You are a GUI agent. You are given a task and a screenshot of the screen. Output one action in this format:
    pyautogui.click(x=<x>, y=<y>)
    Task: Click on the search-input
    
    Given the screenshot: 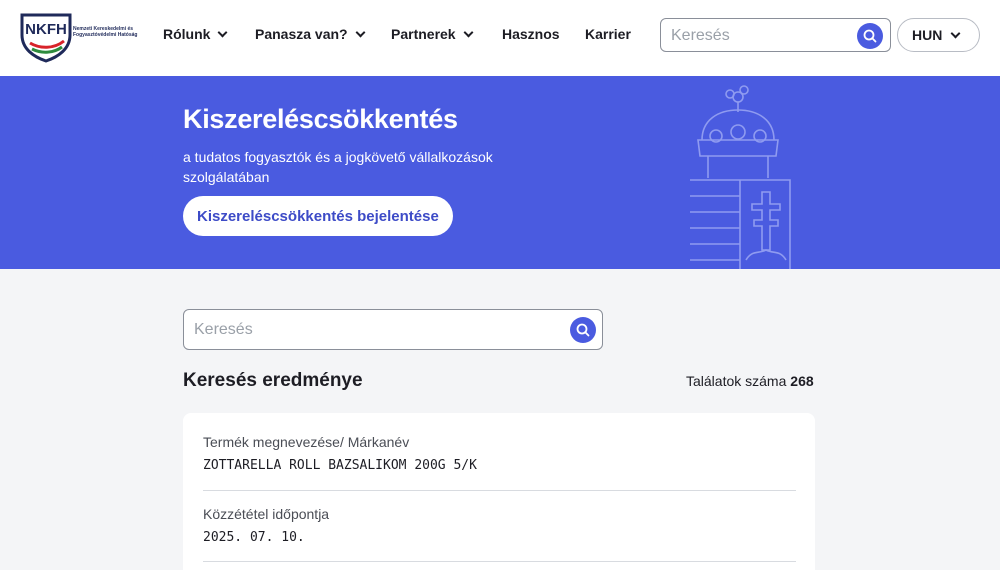 What is the action you would take?
    pyautogui.click(x=374, y=330)
    